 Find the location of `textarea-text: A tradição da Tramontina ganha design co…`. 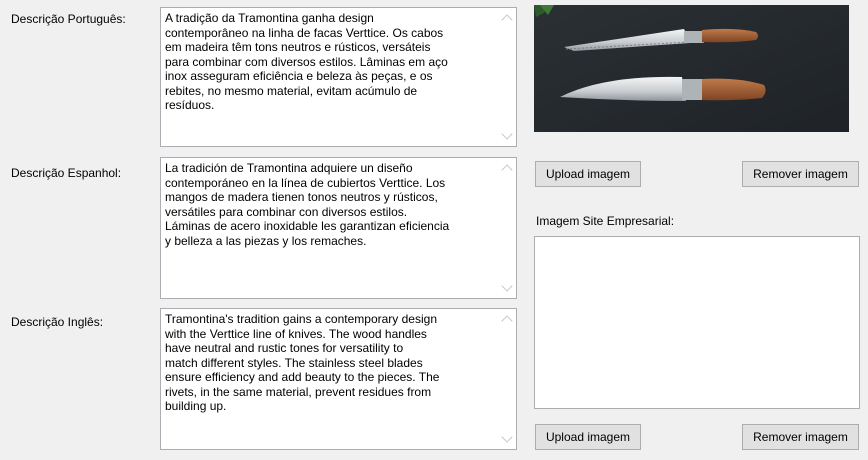

textarea-text: A tradição da Tramontina ganha design co… is located at coordinates (306, 61).